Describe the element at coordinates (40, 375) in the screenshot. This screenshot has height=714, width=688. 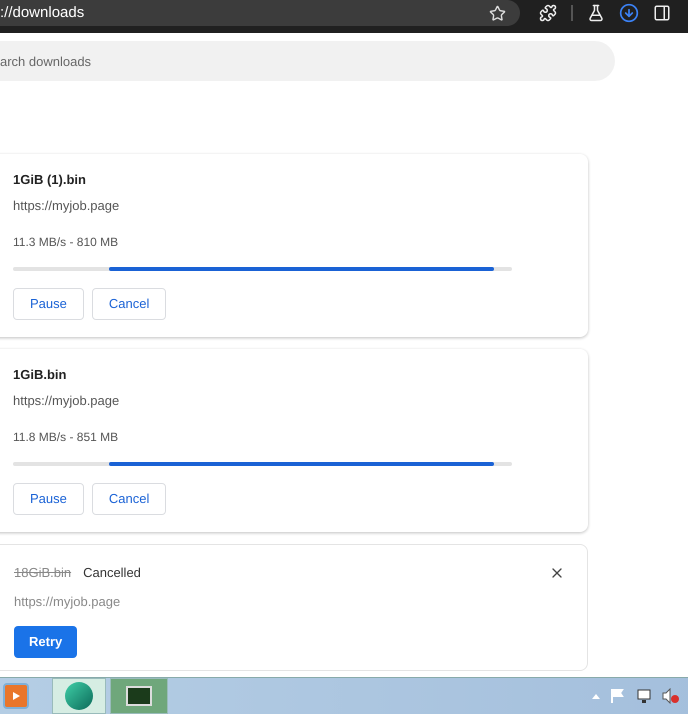
I see `file-name: 1GiB.bin` at that location.